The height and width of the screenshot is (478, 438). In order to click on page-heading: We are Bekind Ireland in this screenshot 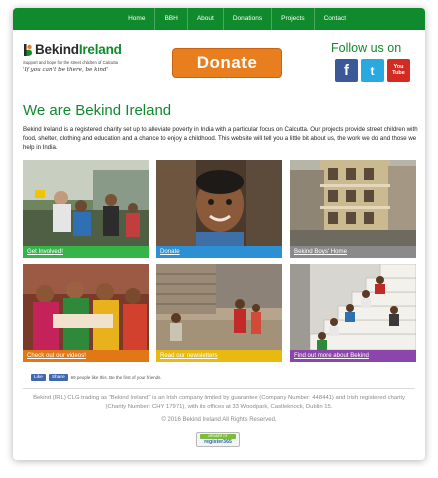, I will do `click(97, 110)`.